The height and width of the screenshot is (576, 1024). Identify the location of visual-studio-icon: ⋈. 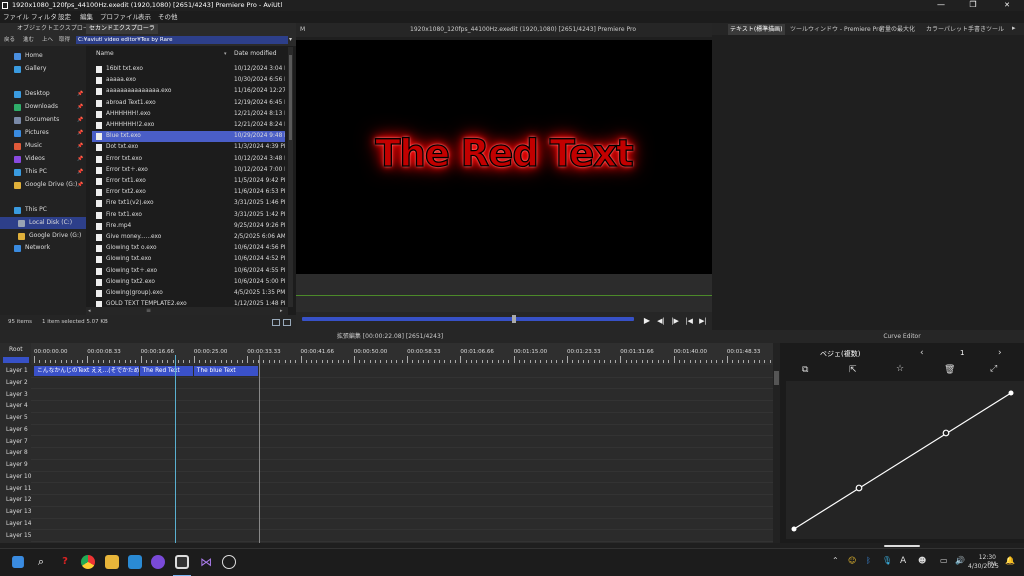
(206, 562).